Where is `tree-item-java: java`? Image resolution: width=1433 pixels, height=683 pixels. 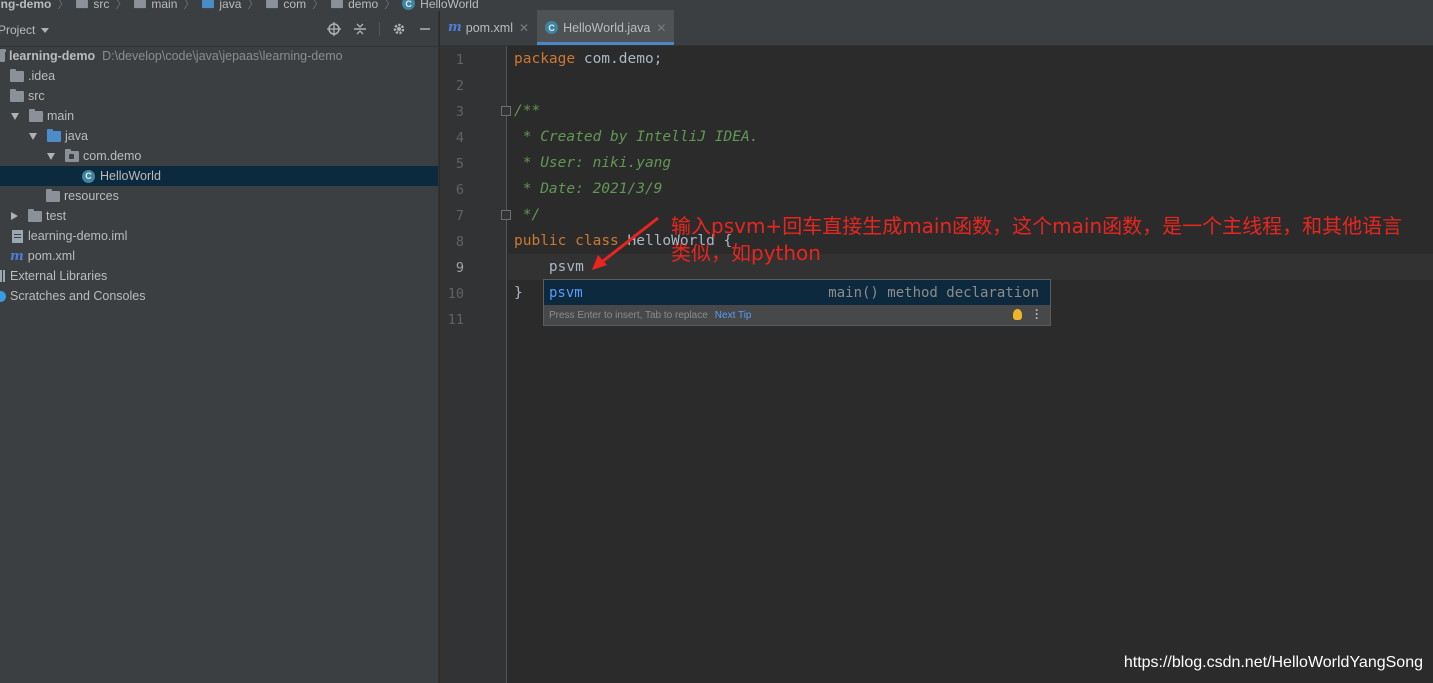
tree-item-java: java is located at coordinates (219, 136).